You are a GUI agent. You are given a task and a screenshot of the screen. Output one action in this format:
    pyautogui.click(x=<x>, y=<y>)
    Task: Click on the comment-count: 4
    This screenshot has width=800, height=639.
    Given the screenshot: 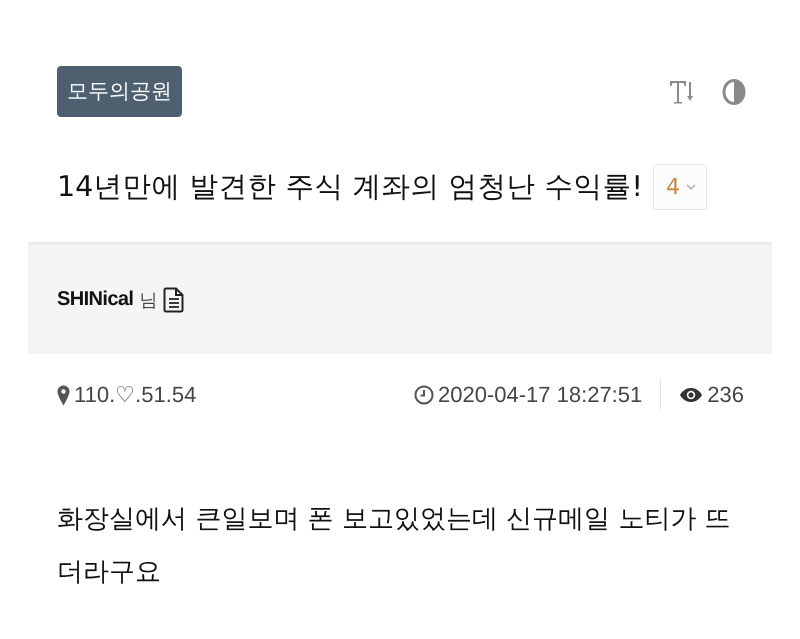 What is the action you would take?
    pyautogui.click(x=673, y=187)
    